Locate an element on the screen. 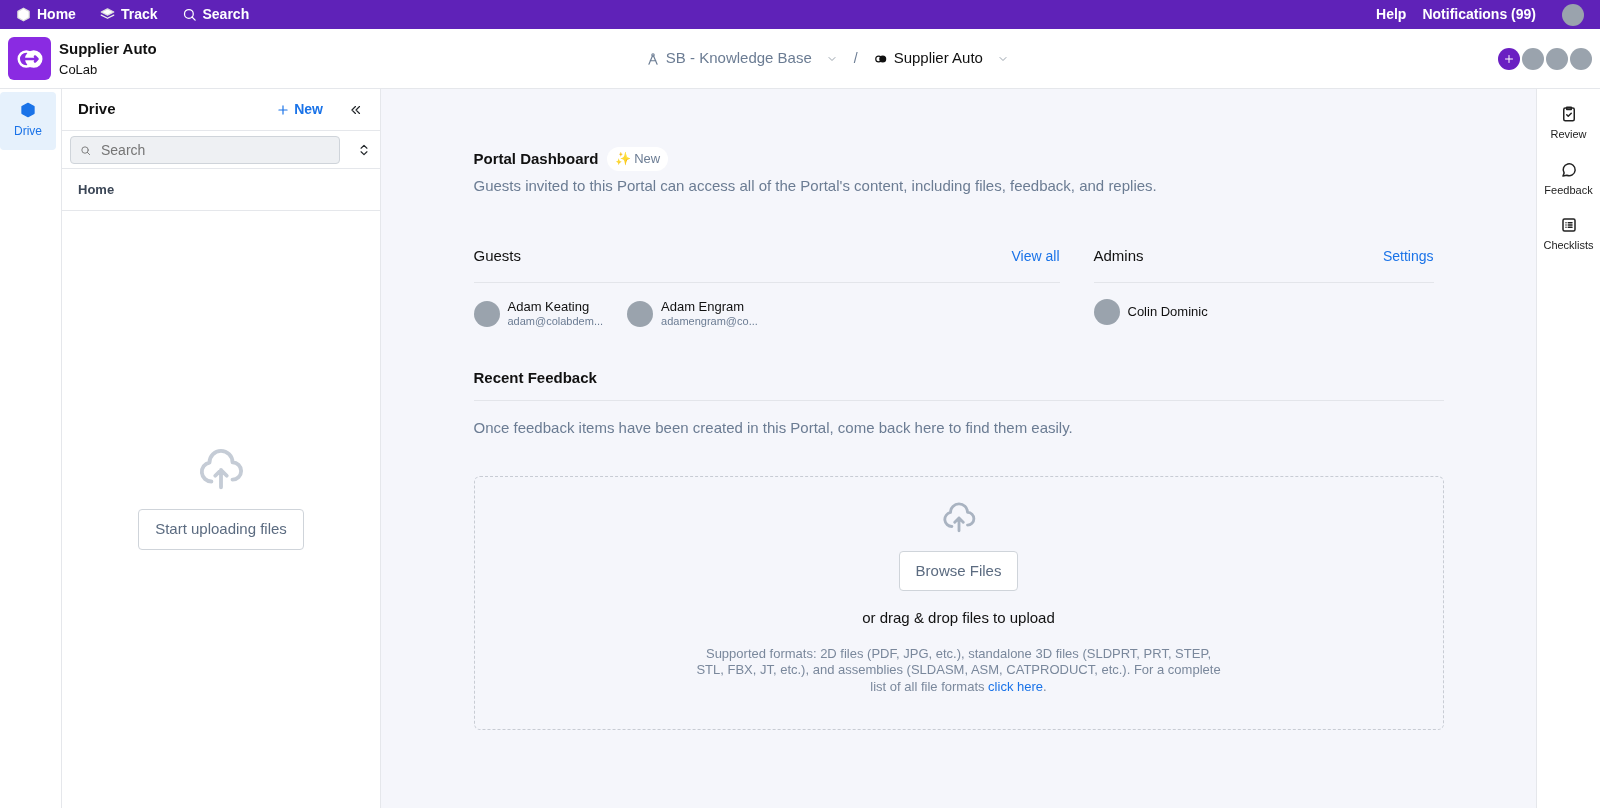  checklist-icon is located at coordinates (1568, 225).